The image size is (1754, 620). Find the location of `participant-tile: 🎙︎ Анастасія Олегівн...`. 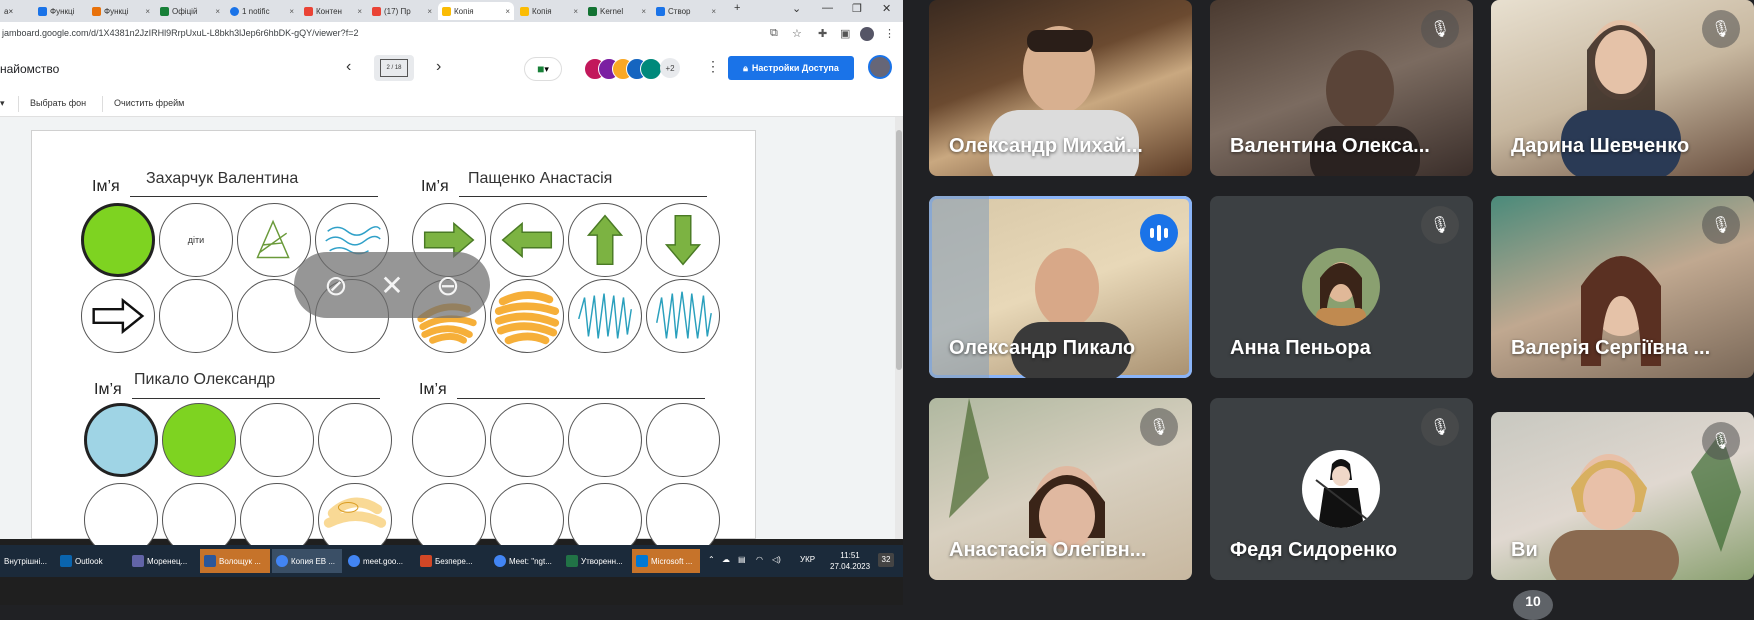

participant-tile: 🎙︎ Анастасія Олегівн... is located at coordinates (1060, 489).